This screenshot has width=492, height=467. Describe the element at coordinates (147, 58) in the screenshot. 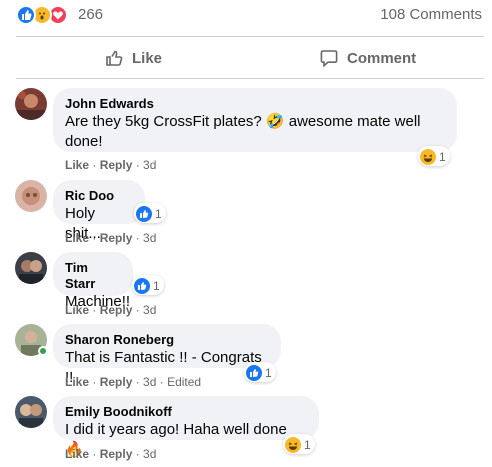

I see `like-label: Like` at that location.